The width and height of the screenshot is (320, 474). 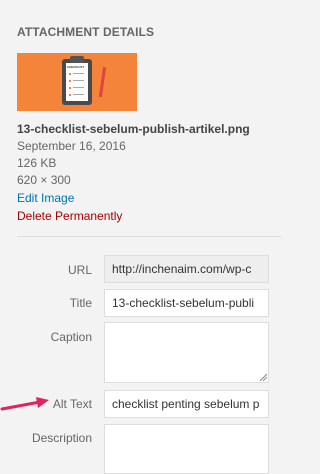 I want to click on description-textarea, so click(x=186, y=449).